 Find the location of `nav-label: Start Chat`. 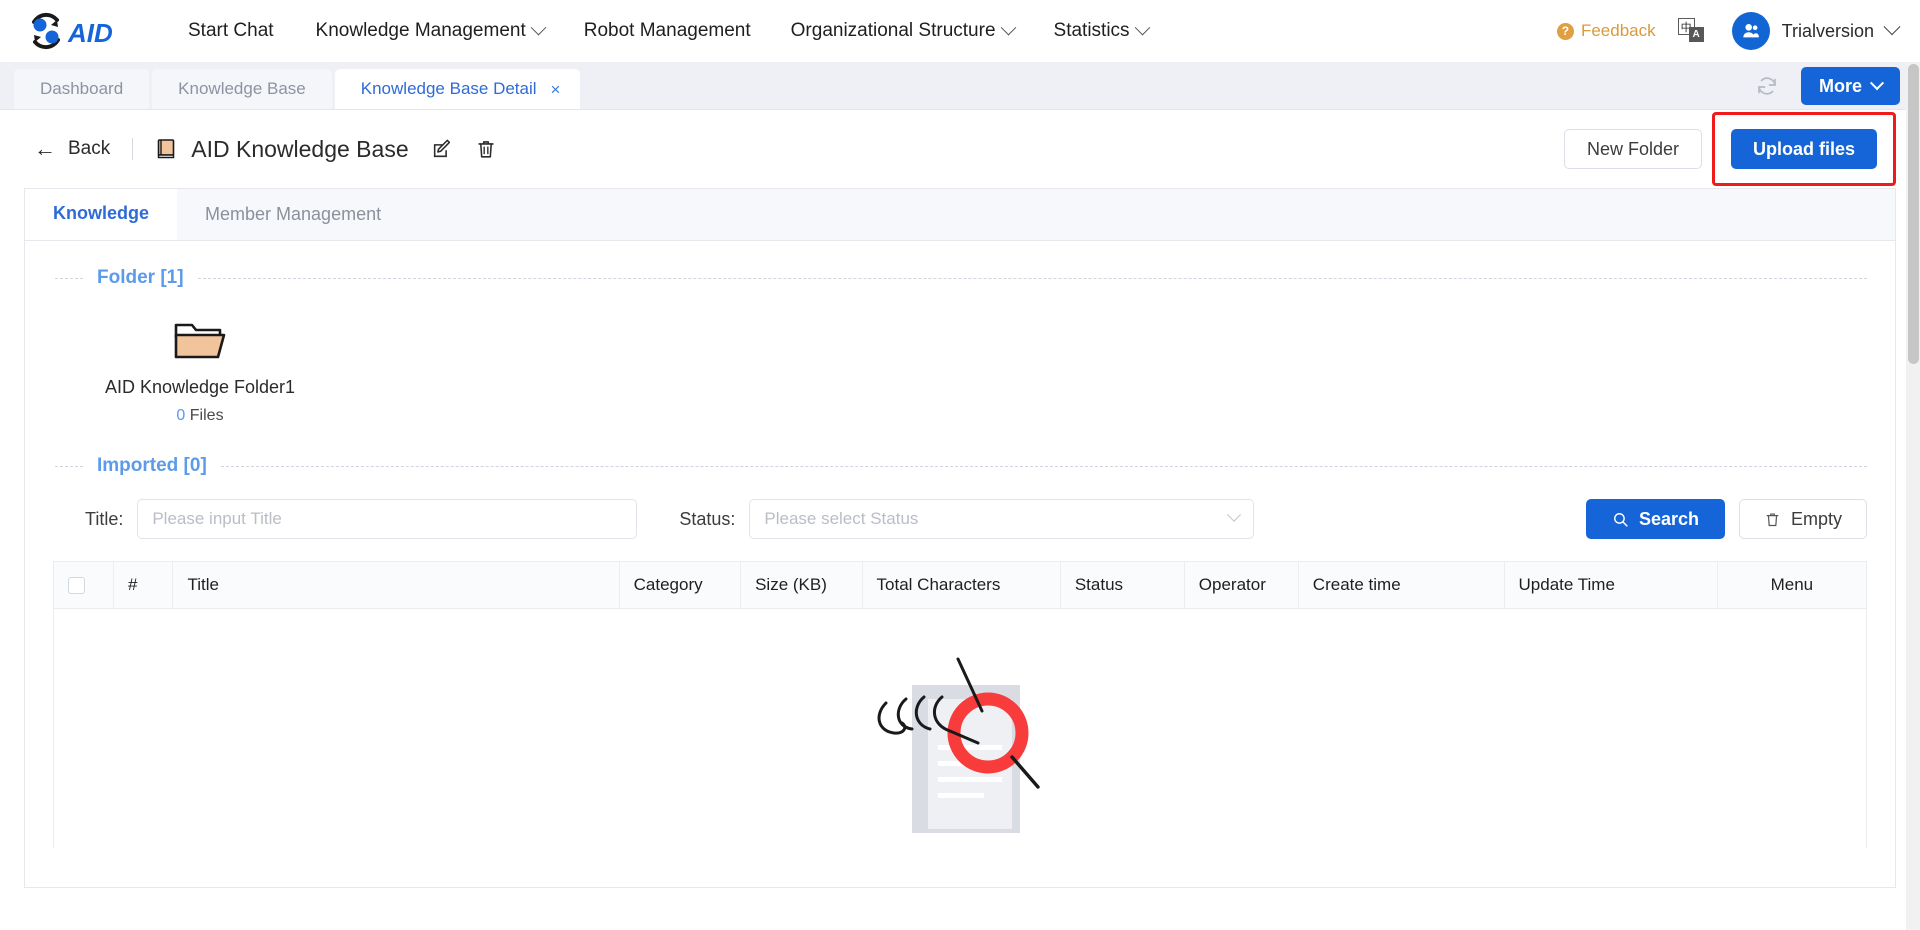

nav-label: Start Chat is located at coordinates (231, 30).